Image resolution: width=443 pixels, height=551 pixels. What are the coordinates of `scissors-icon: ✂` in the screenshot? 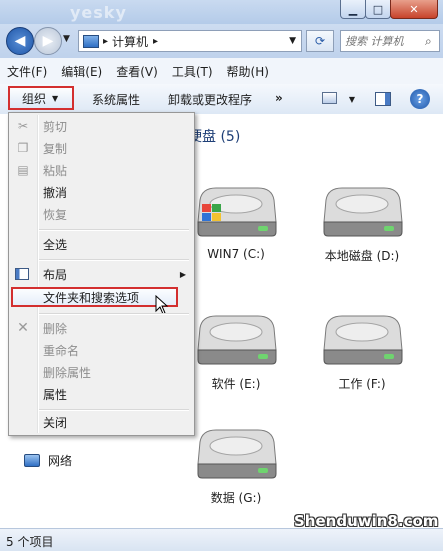 It's located at (23, 126).